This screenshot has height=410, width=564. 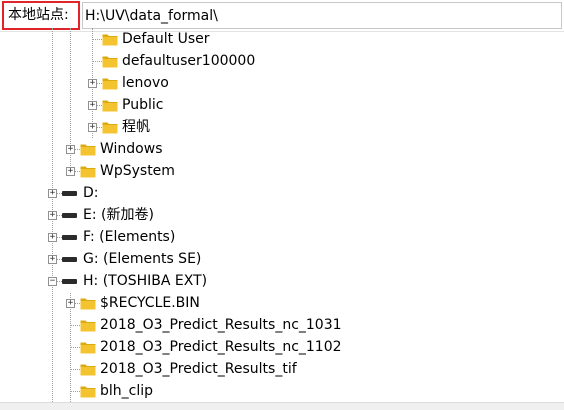 I want to click on node-label: 2018_O3_Predict_Results_nc_1031, so click(x=221, y=325).